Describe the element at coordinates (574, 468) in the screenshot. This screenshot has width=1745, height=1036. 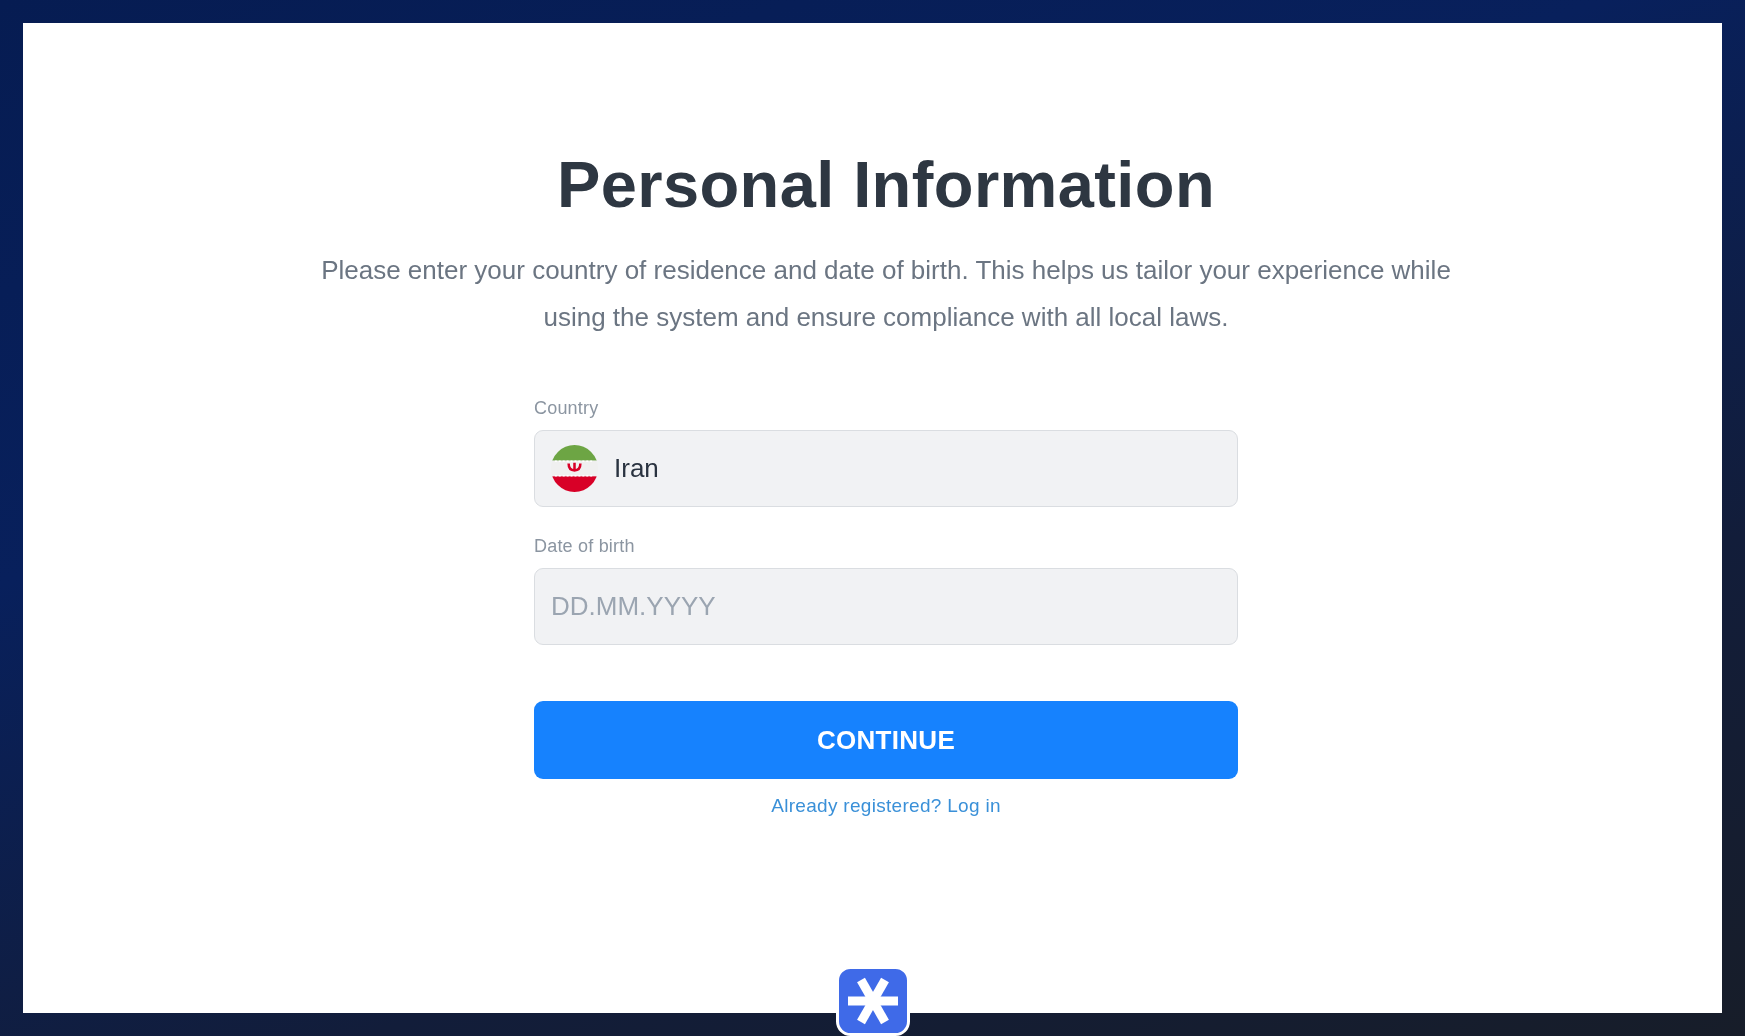
I see `flag-icon` at that location.